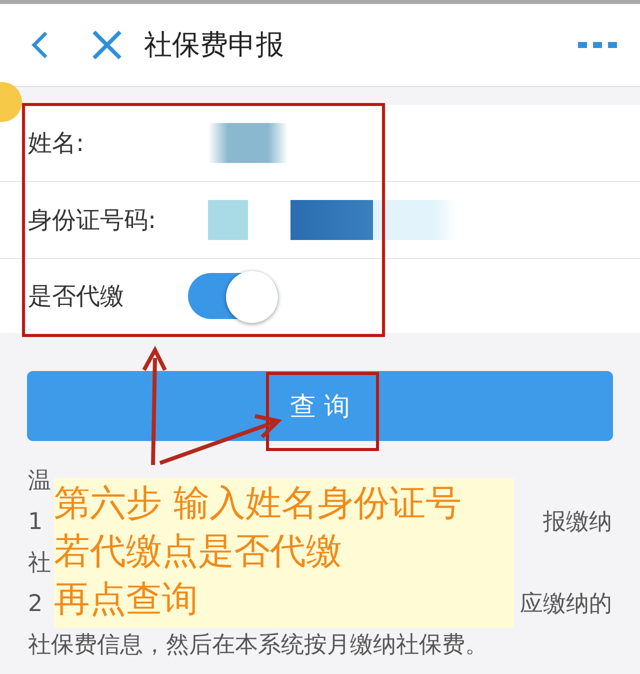  I want to click on tip-text: 2, so click(35, 604).